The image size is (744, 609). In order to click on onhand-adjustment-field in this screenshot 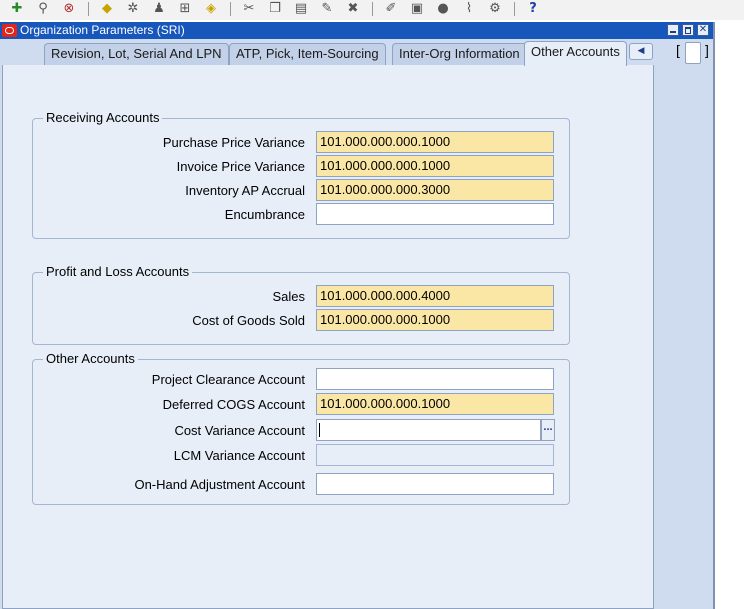, I will do `click(435, 484)`.